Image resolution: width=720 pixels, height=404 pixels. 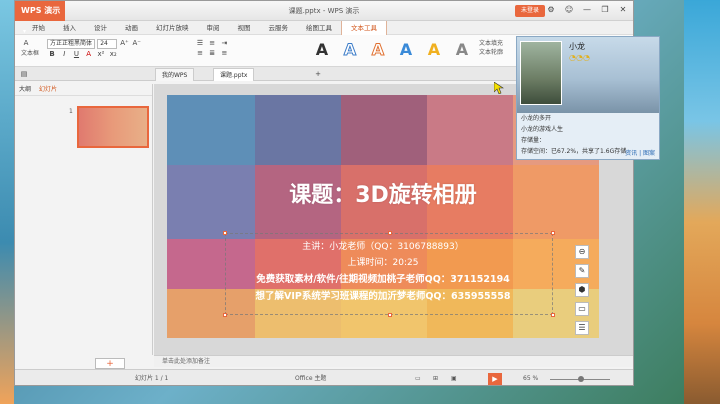 I want to click on slide-thumbnail, so click(x=113, y=127).